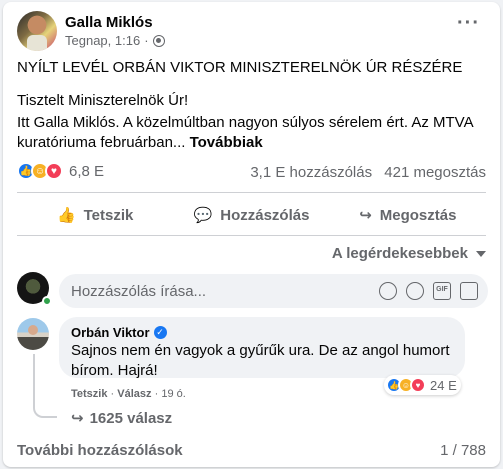 The image size is (503, 469). I want to click on view-replies-button: ↪ 1625 válasz, so click(122, 418).